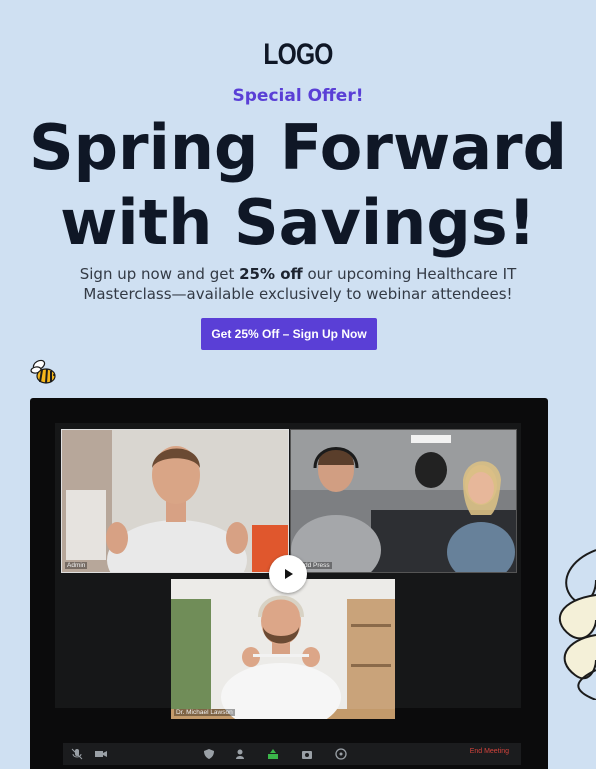 The height and width of the screenshot is (769, 596). I want to click on logo: LOGO, so click(298, 54).